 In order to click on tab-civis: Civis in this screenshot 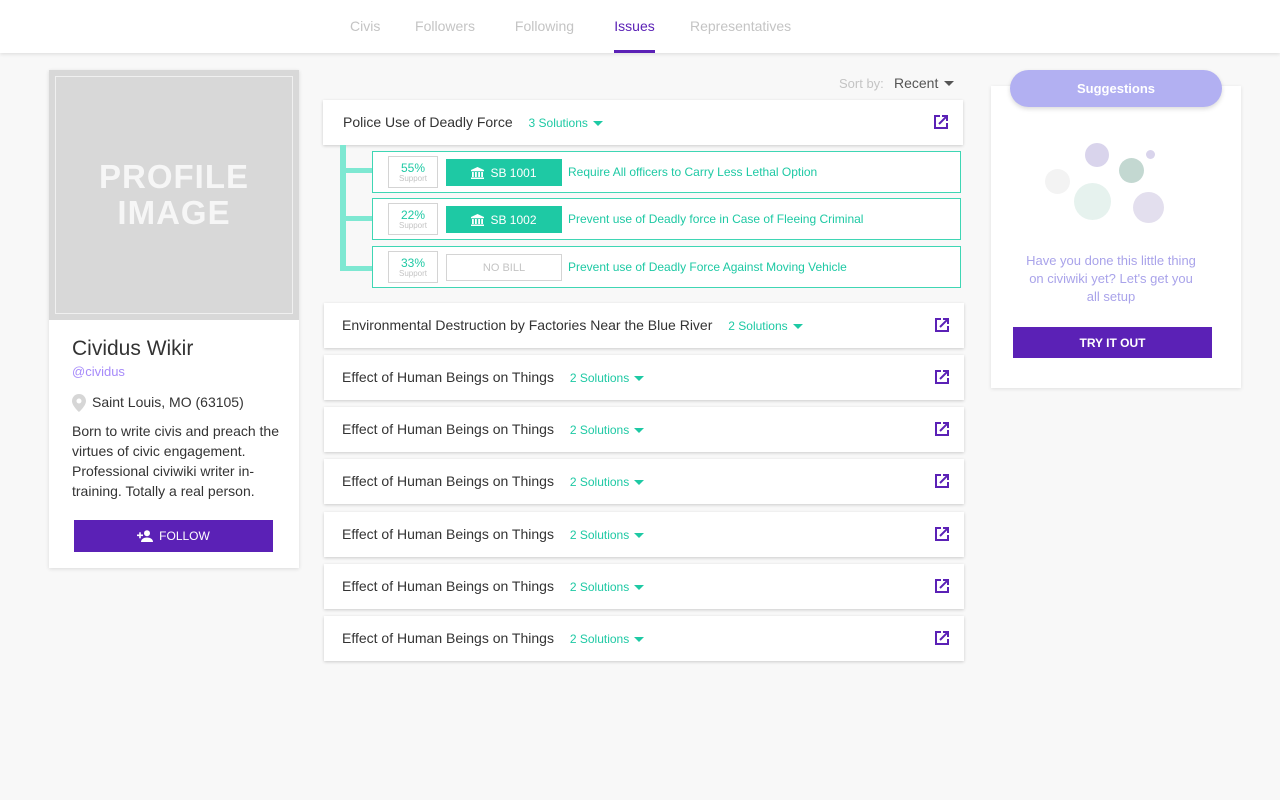, I will do `click(365, 26)`.